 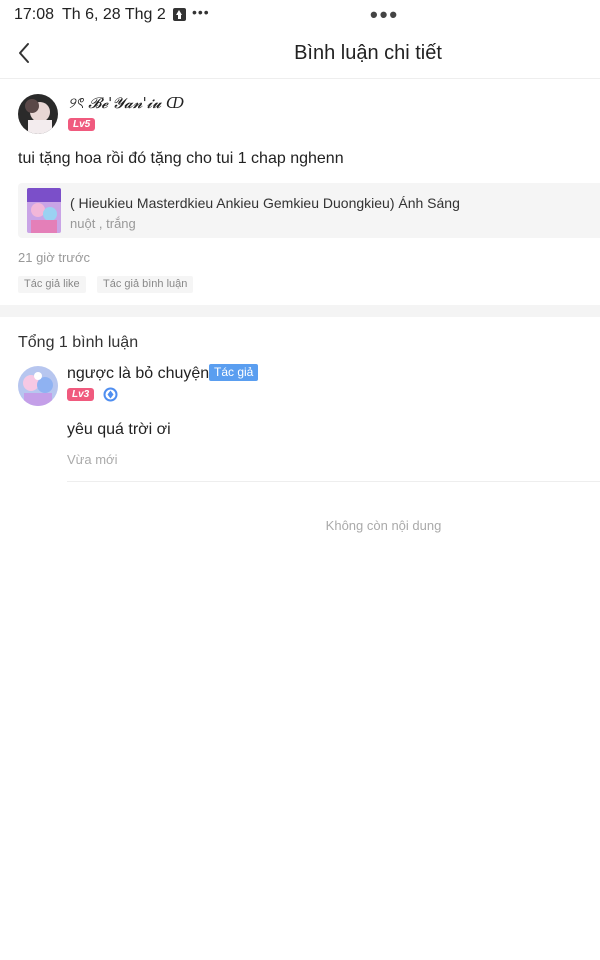 I want to click on book-cover, so click(x=44, y=210).